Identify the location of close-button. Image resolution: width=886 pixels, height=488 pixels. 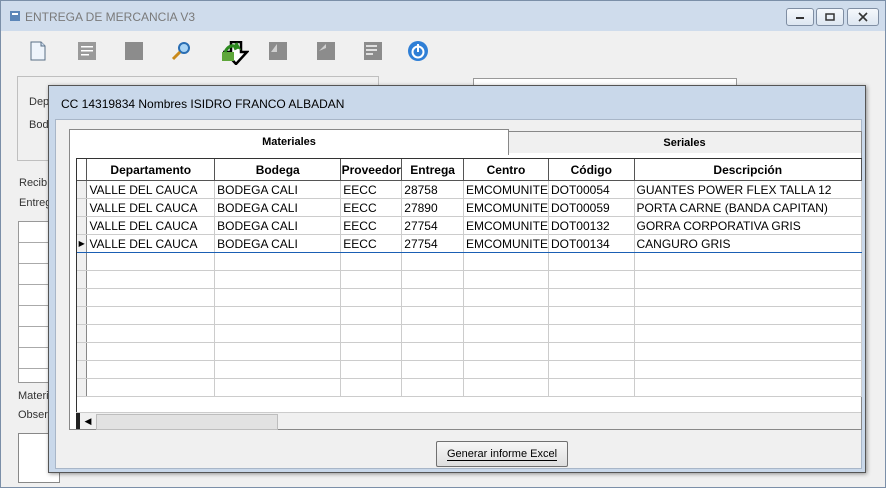
(863, 17).